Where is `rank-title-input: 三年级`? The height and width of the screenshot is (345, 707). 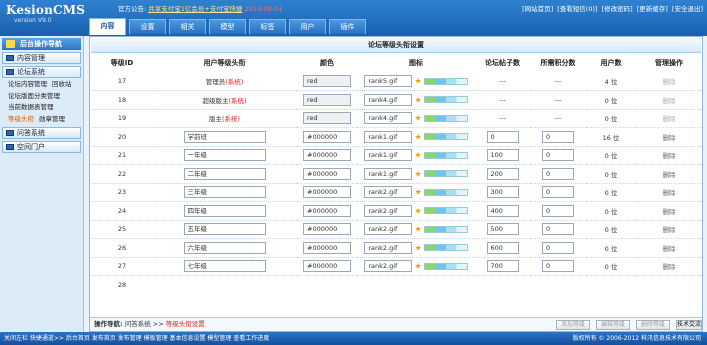
rank-title-input: 三年级 is located at coordinates (224, 192).